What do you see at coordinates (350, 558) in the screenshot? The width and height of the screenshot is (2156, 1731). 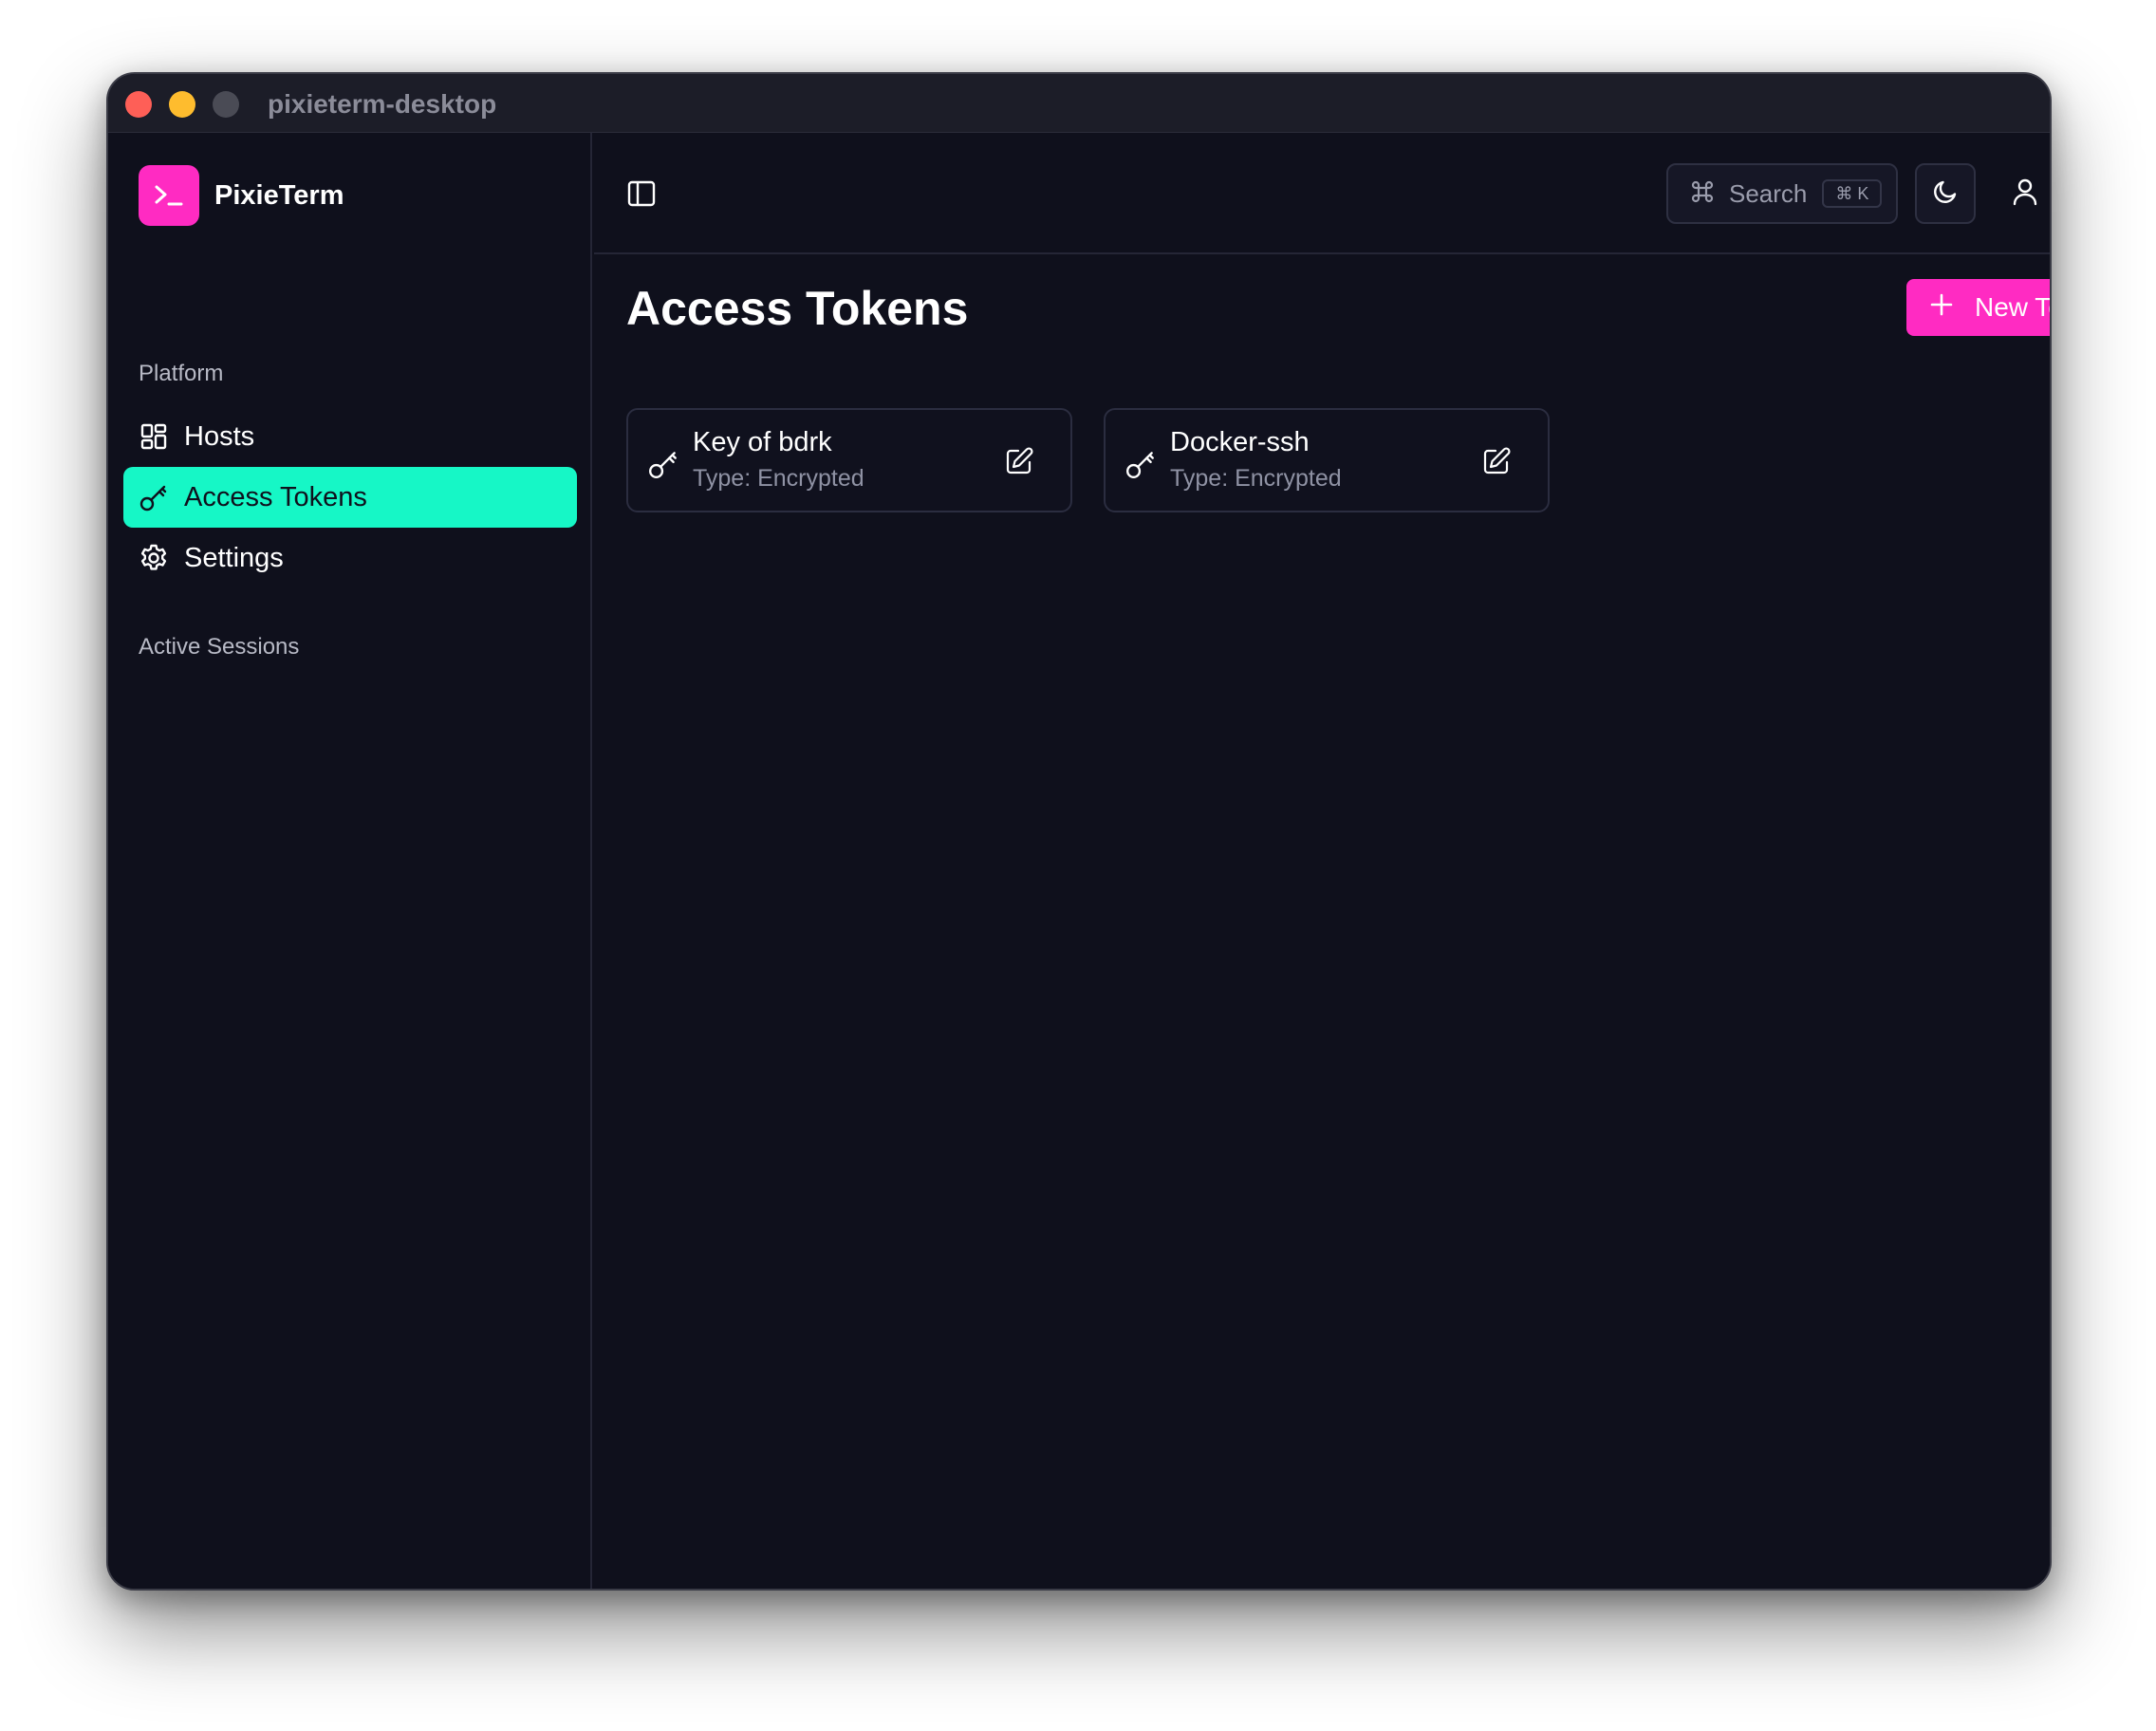 I see `sidebar-item-settings: Settings` at bounding box center [350, 558].